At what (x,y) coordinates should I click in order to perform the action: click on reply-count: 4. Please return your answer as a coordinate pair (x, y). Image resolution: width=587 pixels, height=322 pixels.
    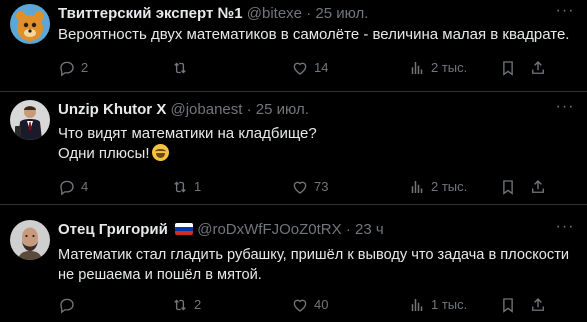
    Looking at the image, I should click on (85, 186).